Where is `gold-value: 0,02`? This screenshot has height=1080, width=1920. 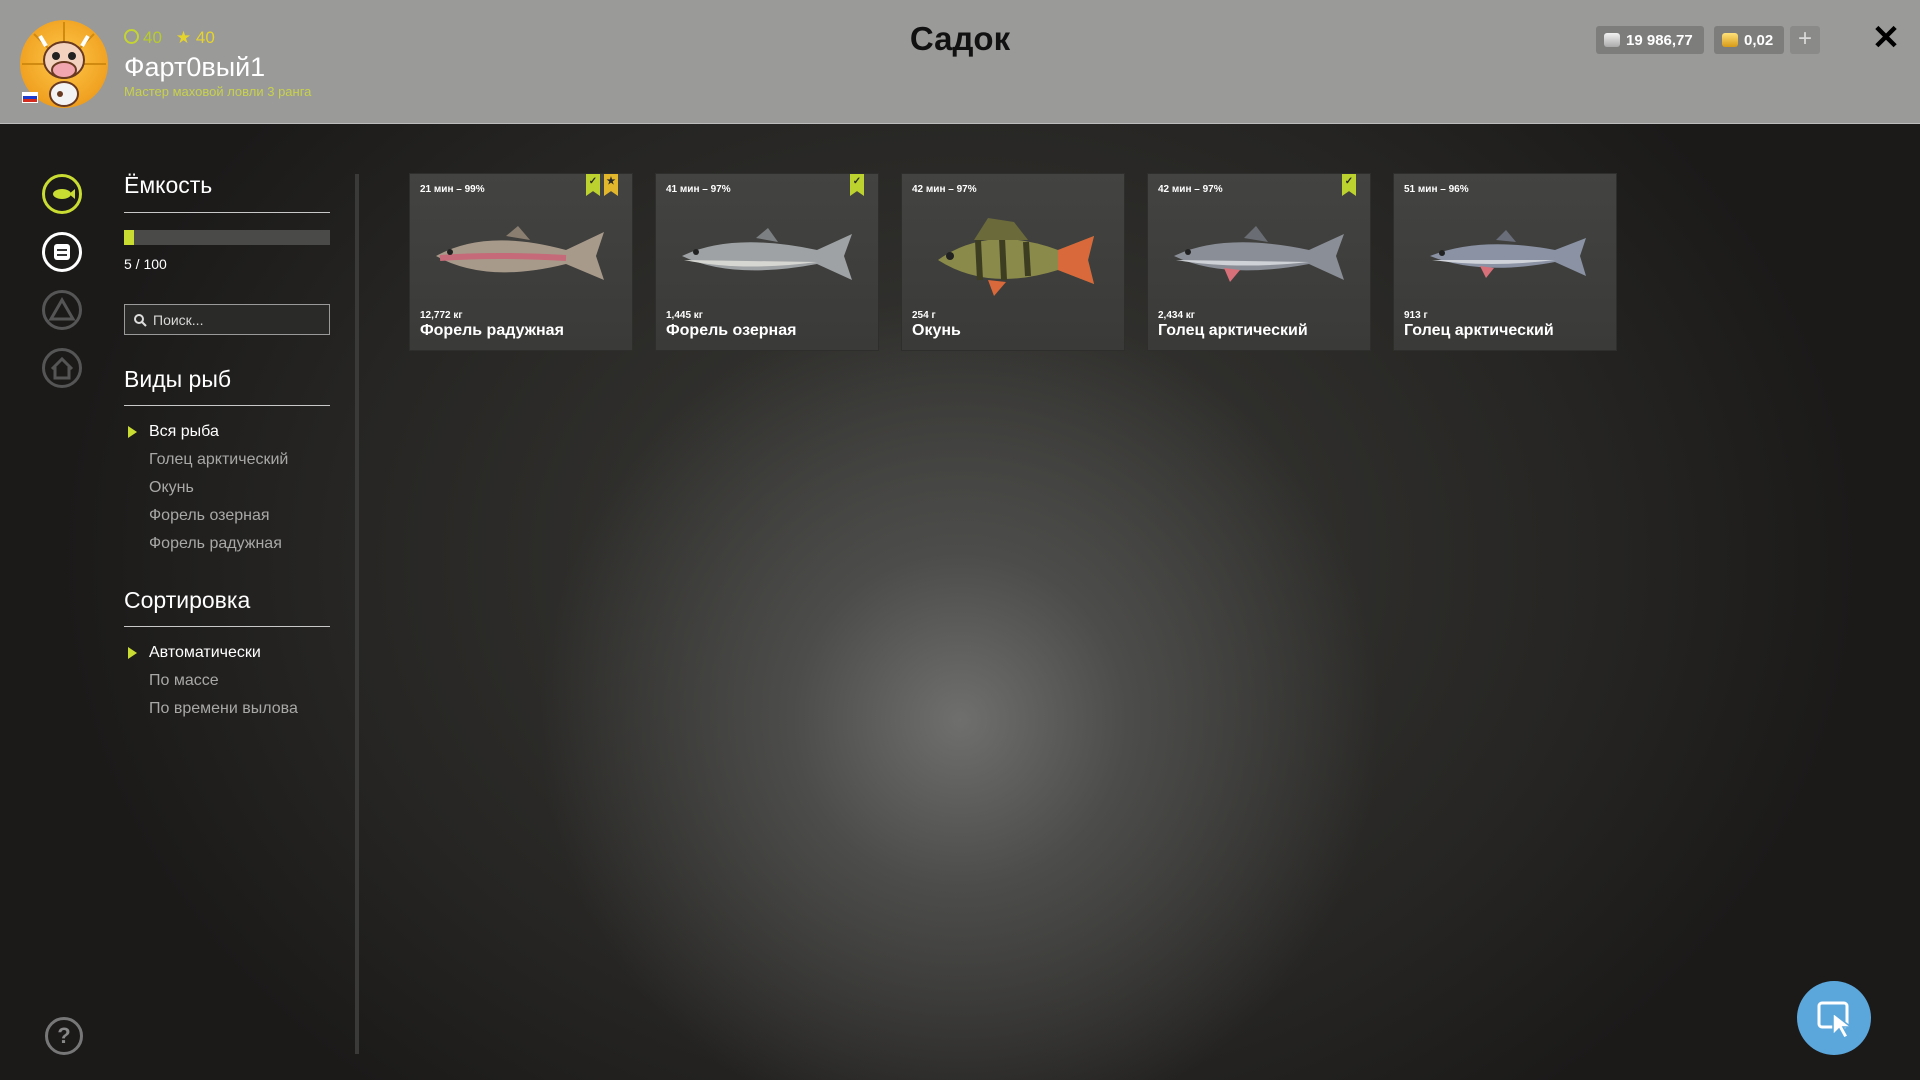
gold-value: 0,02 is located at coordinates (1759, 40).